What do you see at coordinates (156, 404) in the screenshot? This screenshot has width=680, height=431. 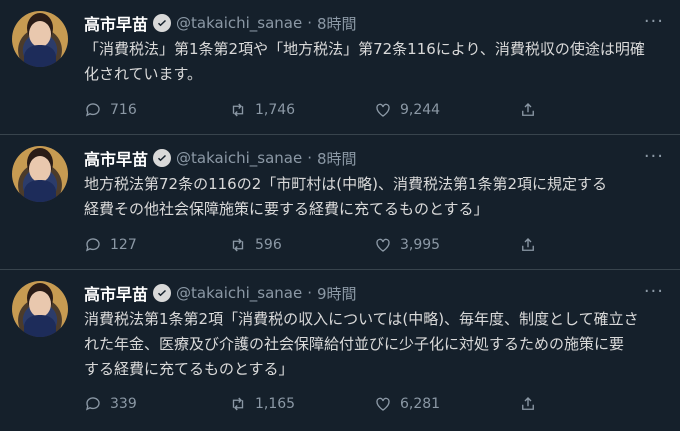 I see `reply-button: 339` at bounding box center [156, 404].